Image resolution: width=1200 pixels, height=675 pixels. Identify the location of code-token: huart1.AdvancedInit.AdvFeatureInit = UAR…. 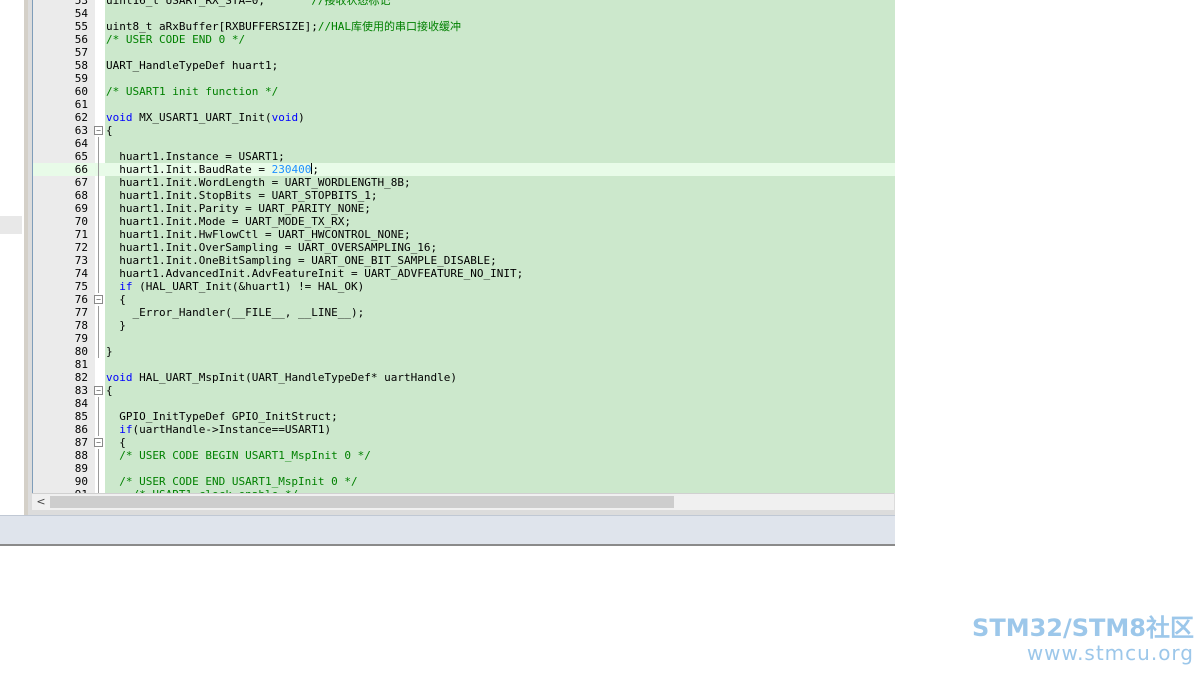
(315, 273).